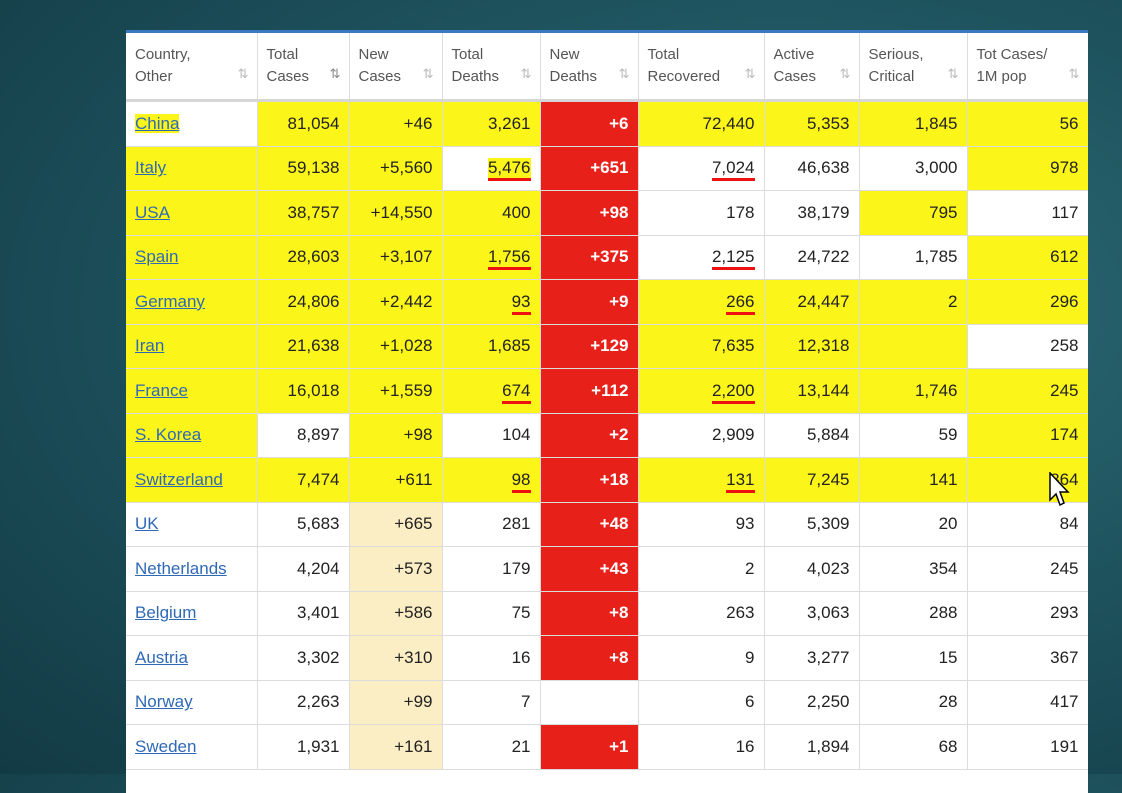 This screenshot has height=793, width=1122. What do you see at coordinates (396, 123) in the screenshot?
I see `new-cases-cell: +46` at bounding box center [396, 123].